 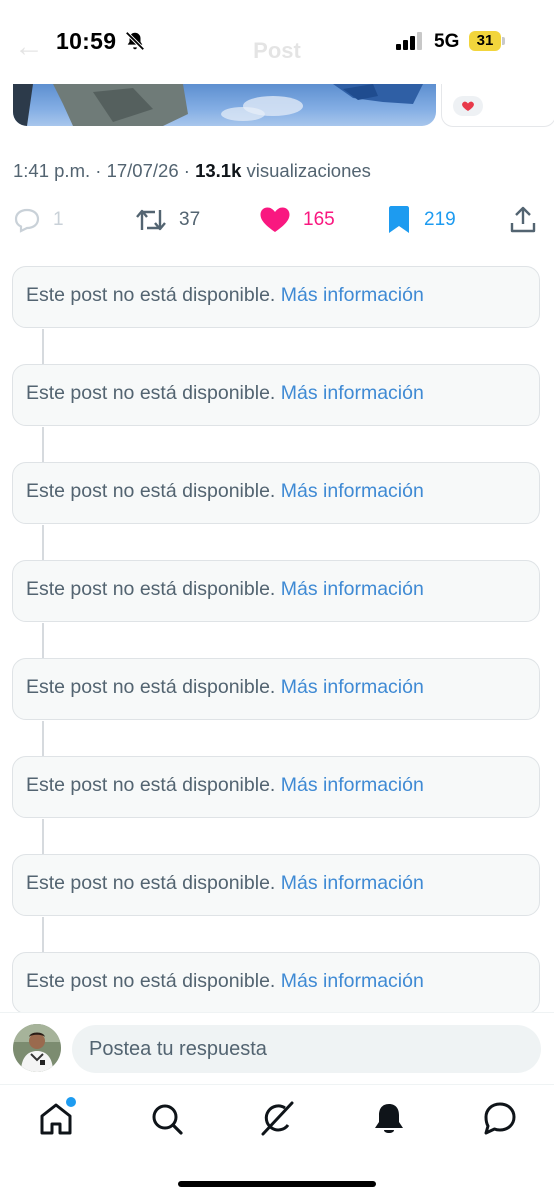 I want to click on share-button, so click(x=523, y=220).